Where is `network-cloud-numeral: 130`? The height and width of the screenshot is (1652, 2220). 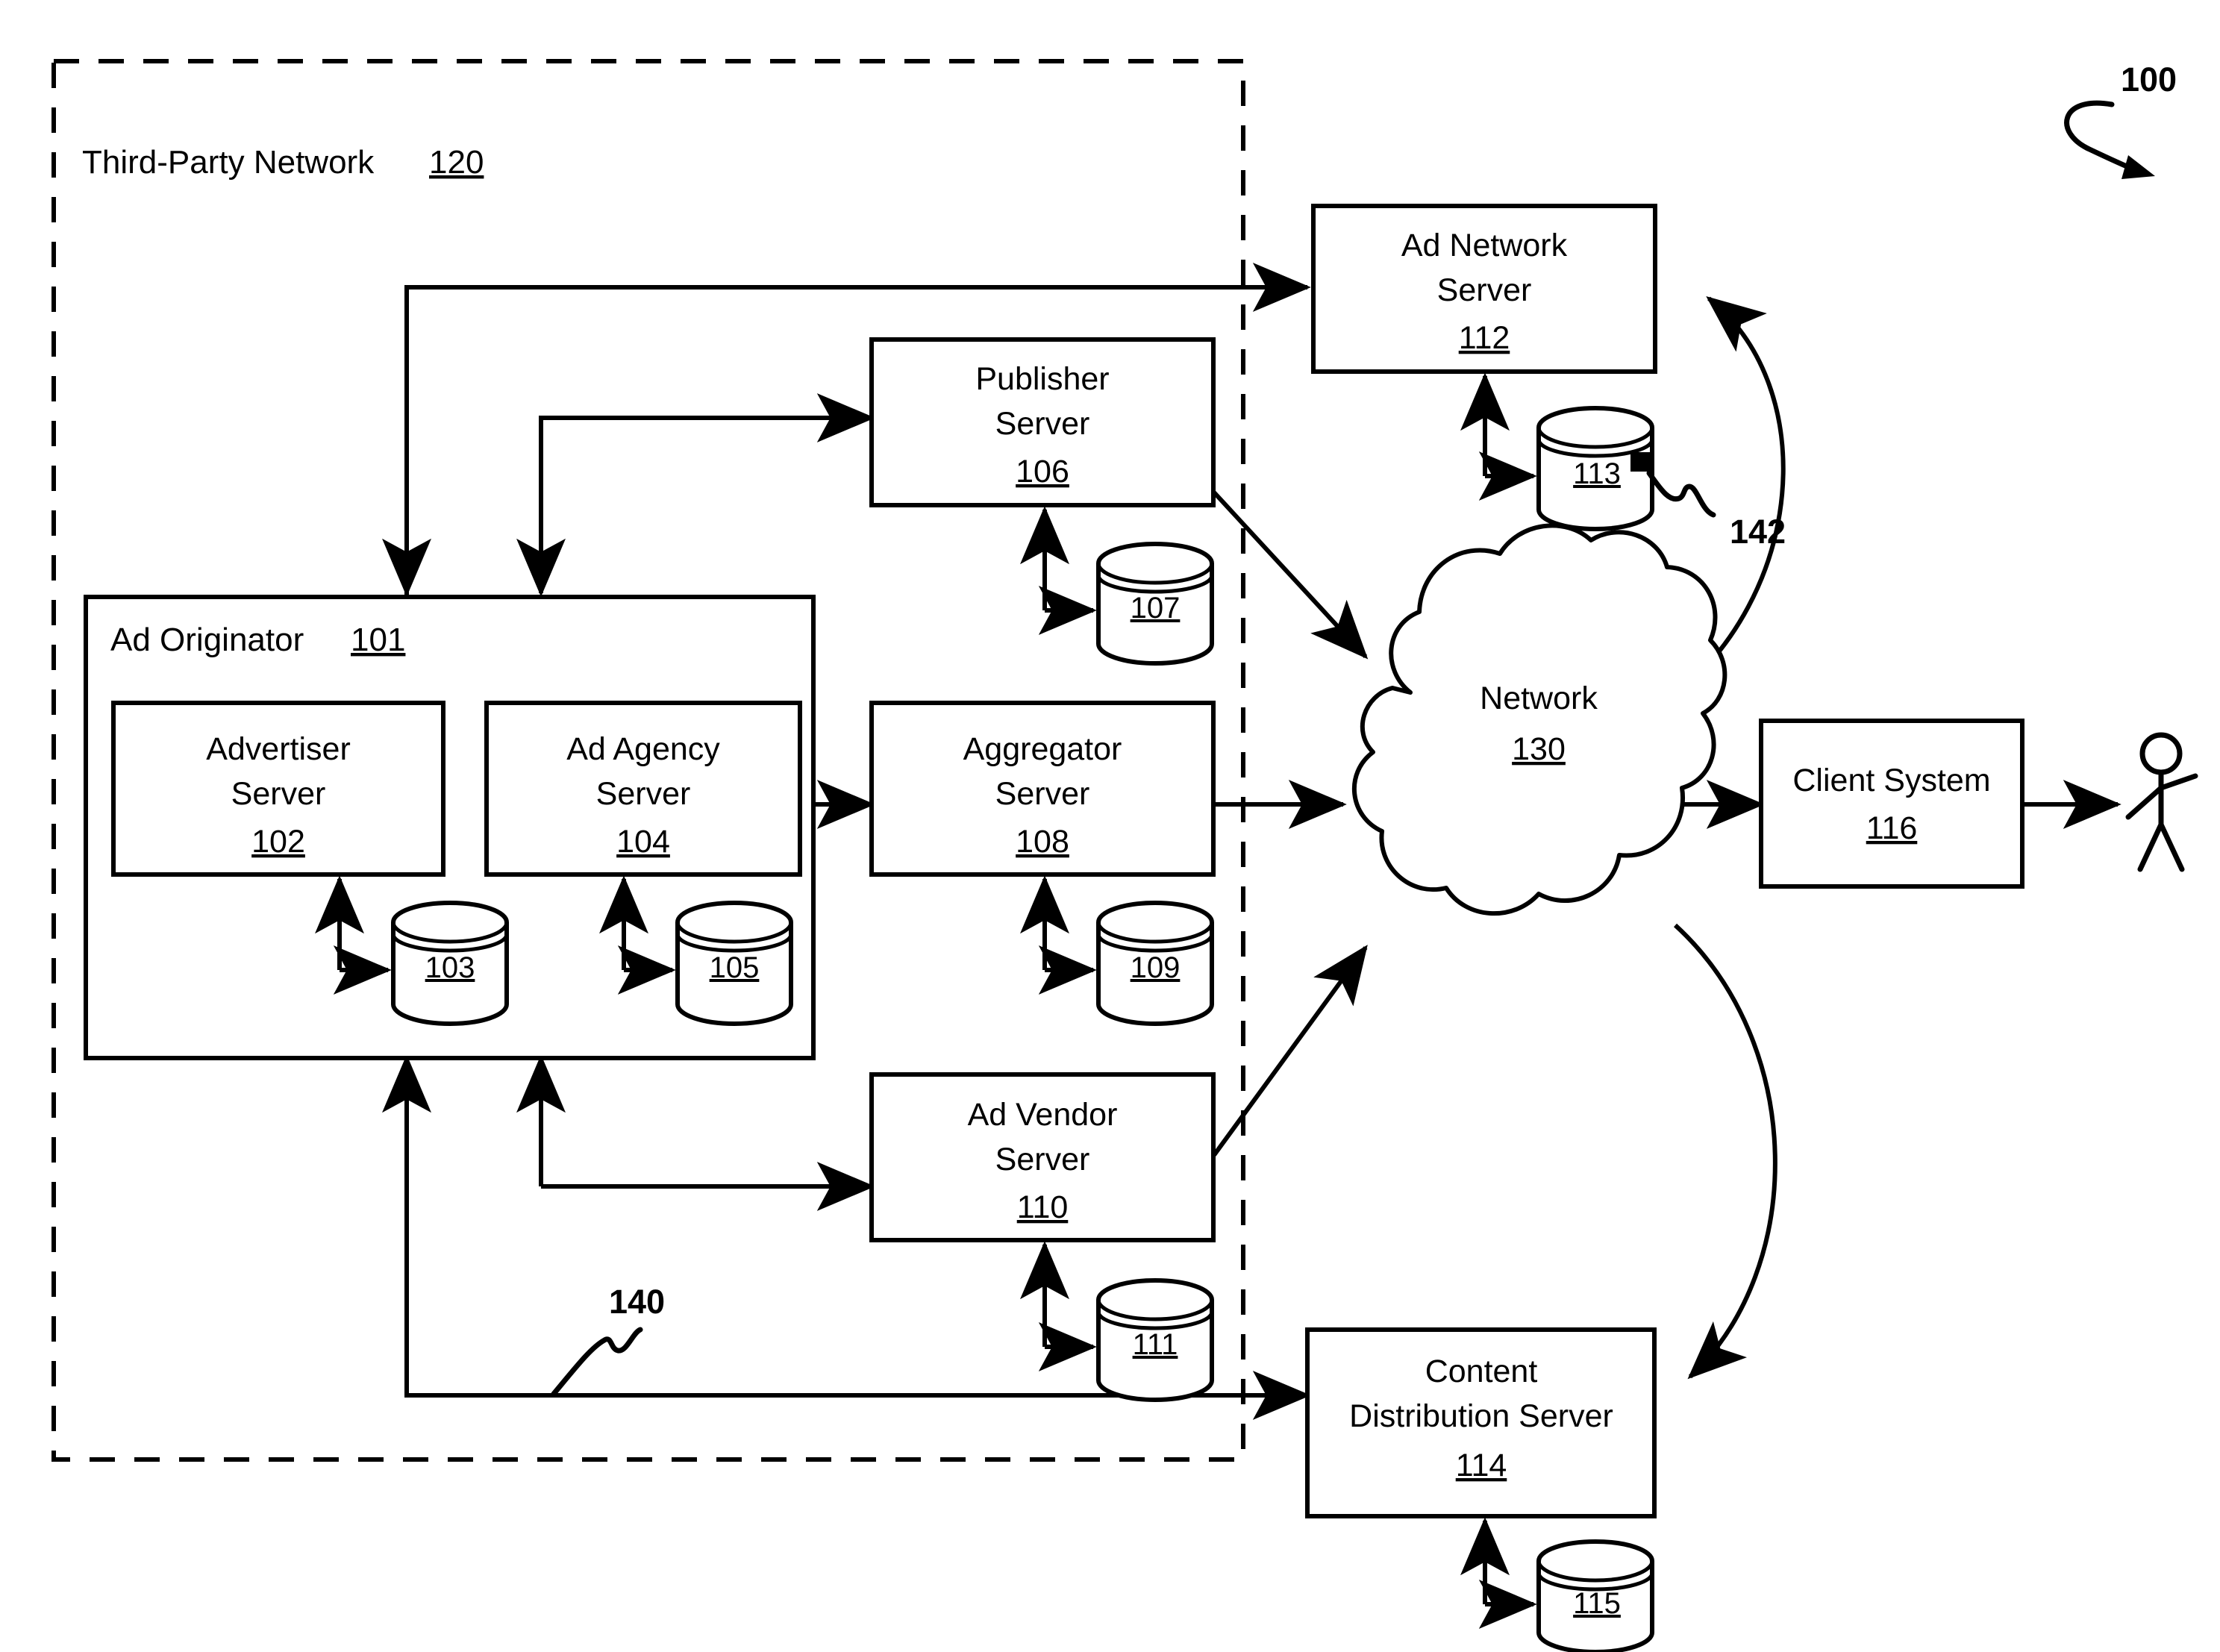 network-cloud-numeral: 130 is located at coordinates (1539, 749).